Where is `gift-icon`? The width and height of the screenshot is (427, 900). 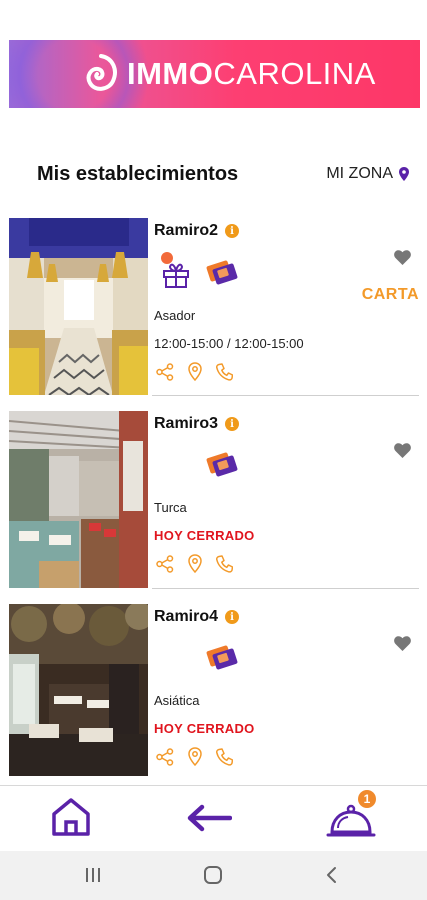
gift-icon is located at coordinates (176, 275).